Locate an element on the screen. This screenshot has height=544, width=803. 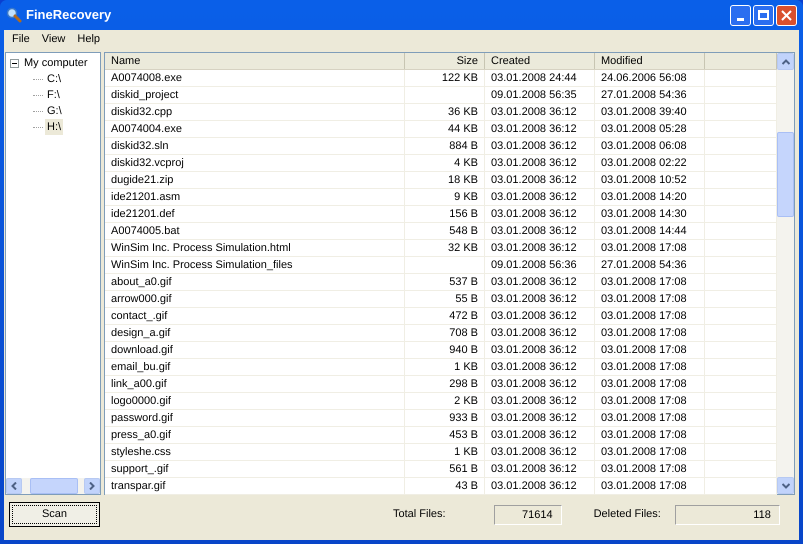
table-cell: 03.01.2008 39:40 is located at coordinates (644, 112).